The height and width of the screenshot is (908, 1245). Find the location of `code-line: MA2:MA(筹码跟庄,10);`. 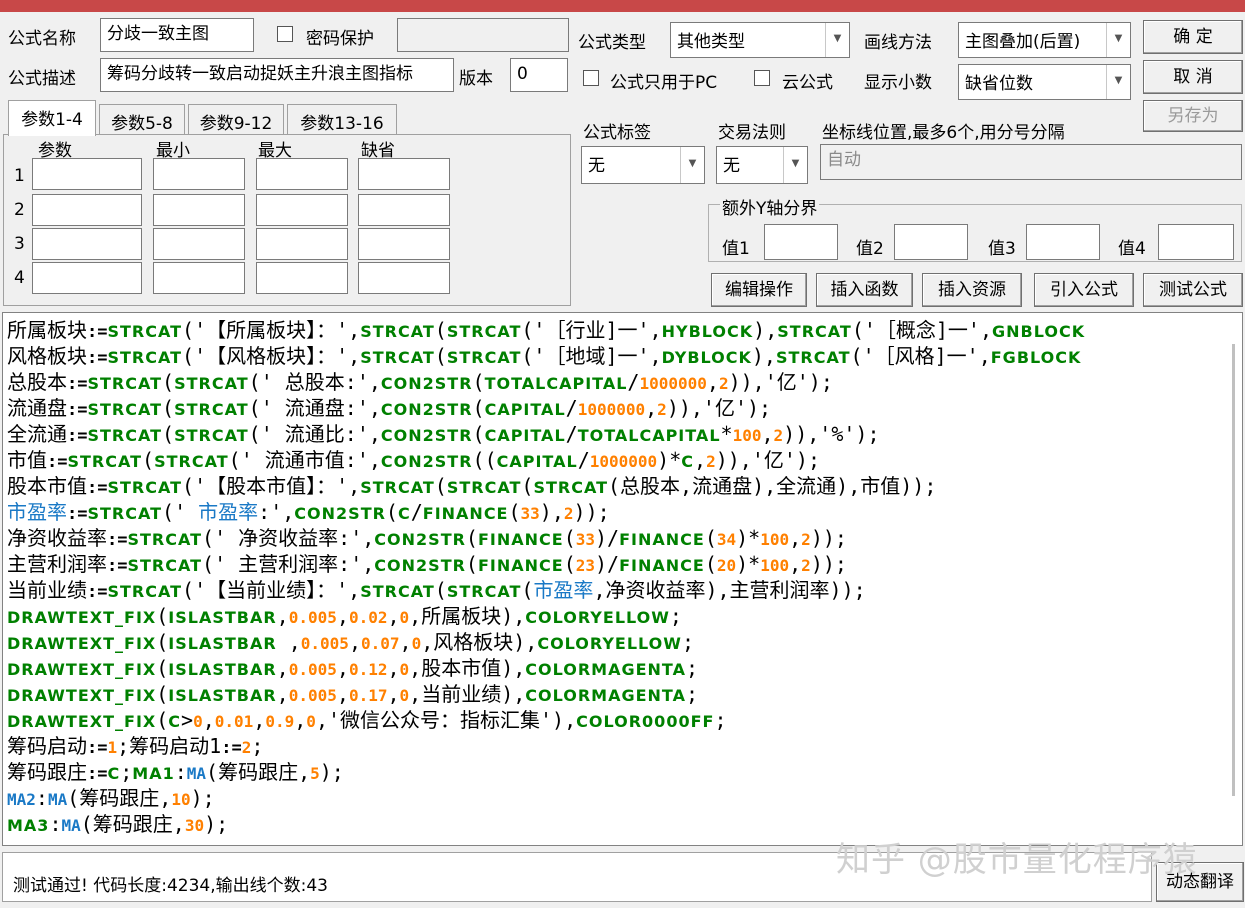

code-line: MA2:MA(筹码跟庄,10); is located at coordinates (622, 798).